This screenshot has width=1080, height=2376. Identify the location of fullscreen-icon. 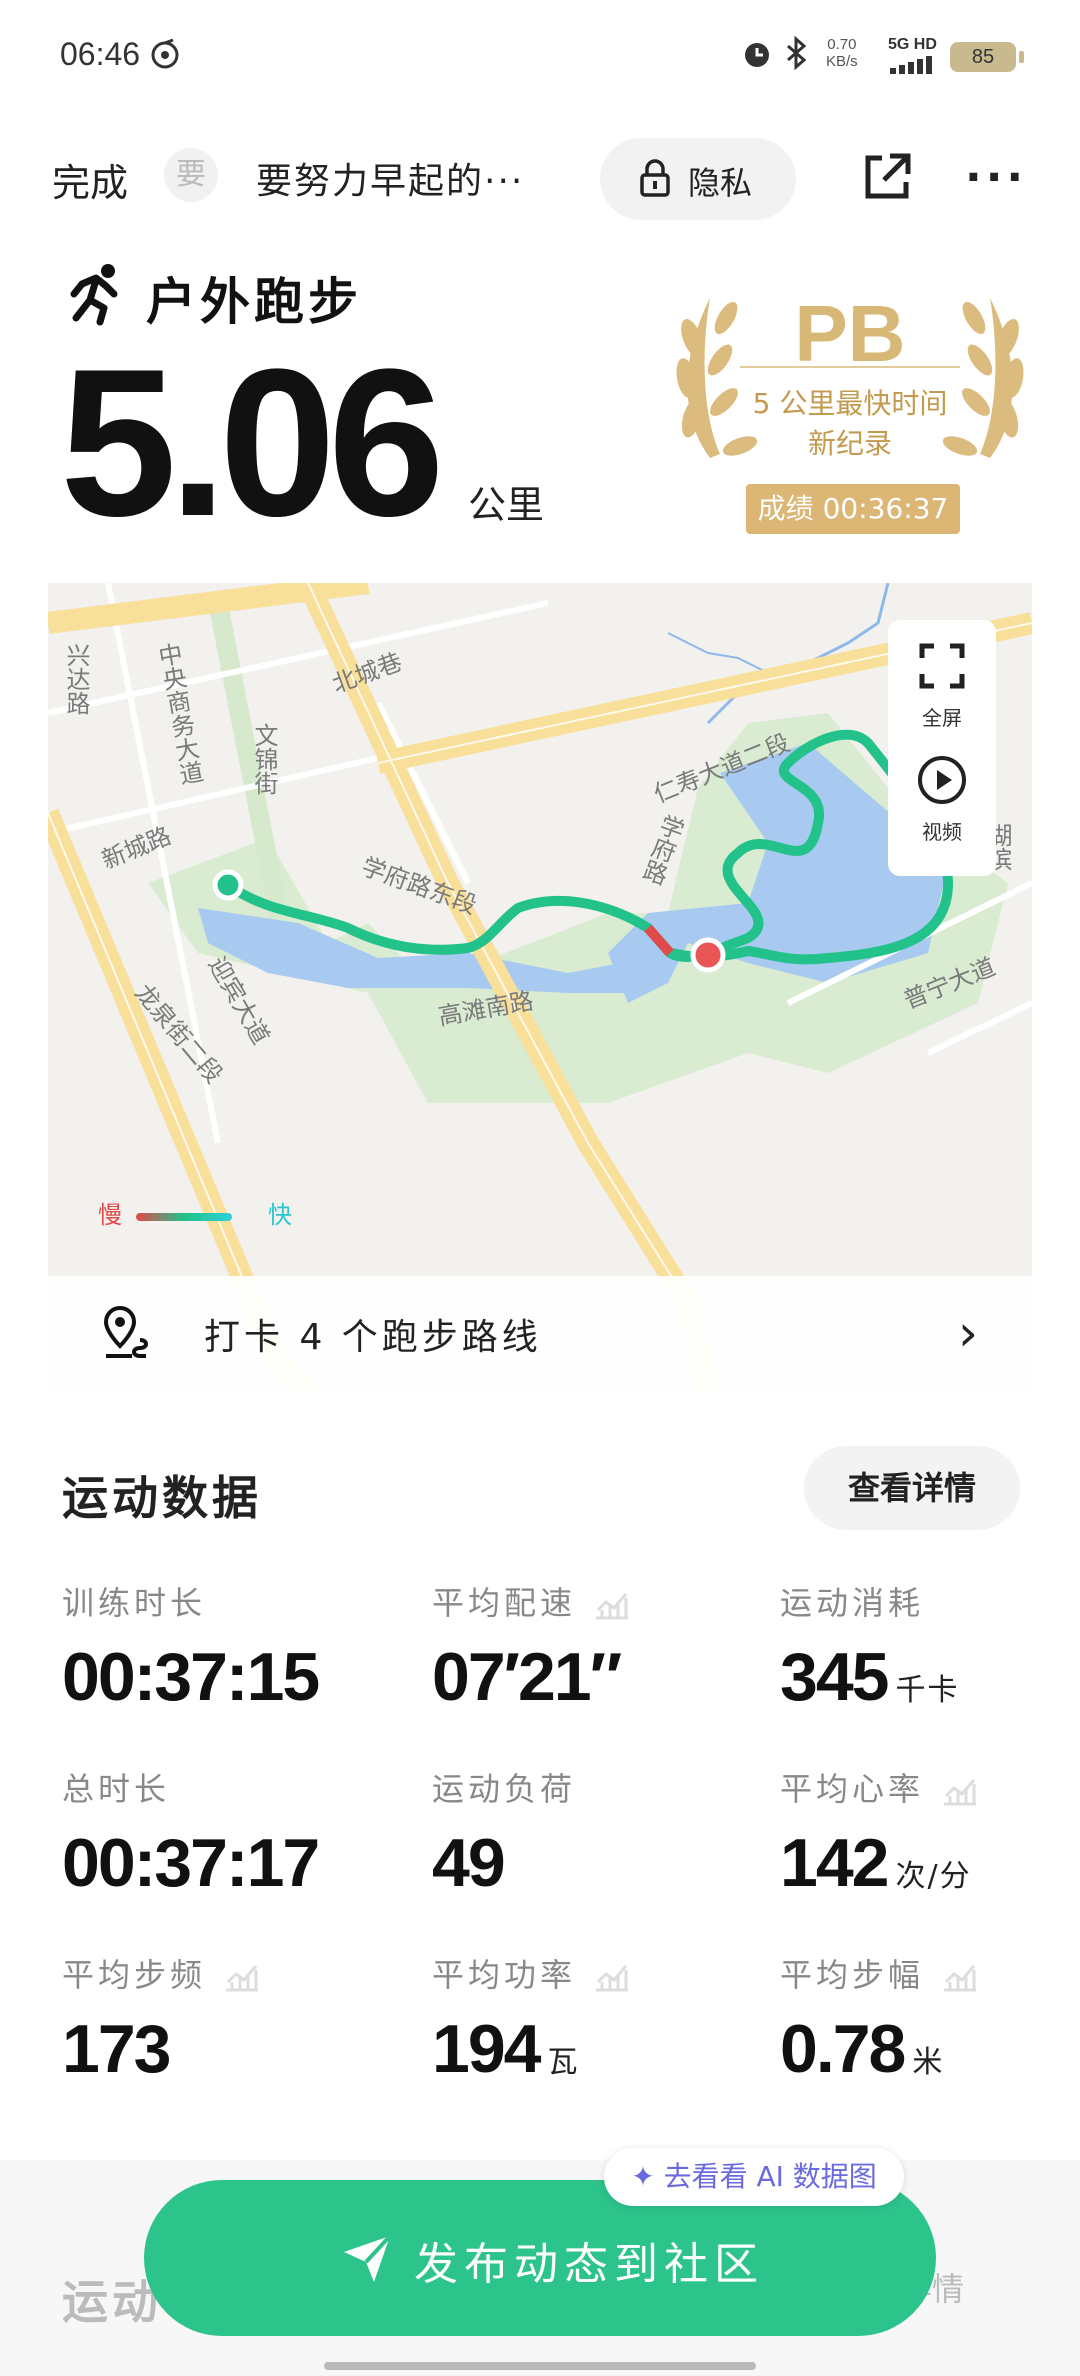
(942, 666).